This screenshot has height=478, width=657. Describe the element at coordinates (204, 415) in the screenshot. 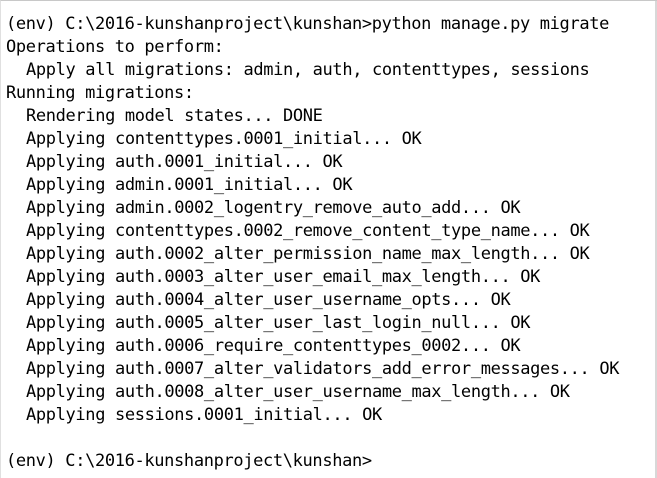

I see `migration-line: Applying sessions.0001_initial... OK` at that location.